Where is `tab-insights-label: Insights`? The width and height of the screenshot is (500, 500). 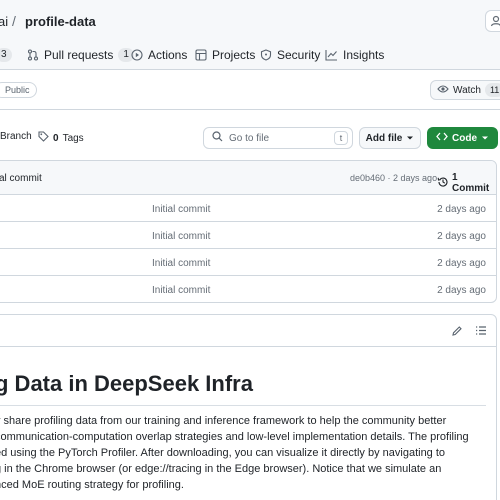
tab-insights-label: Insights is located at coordinates (364, 55).